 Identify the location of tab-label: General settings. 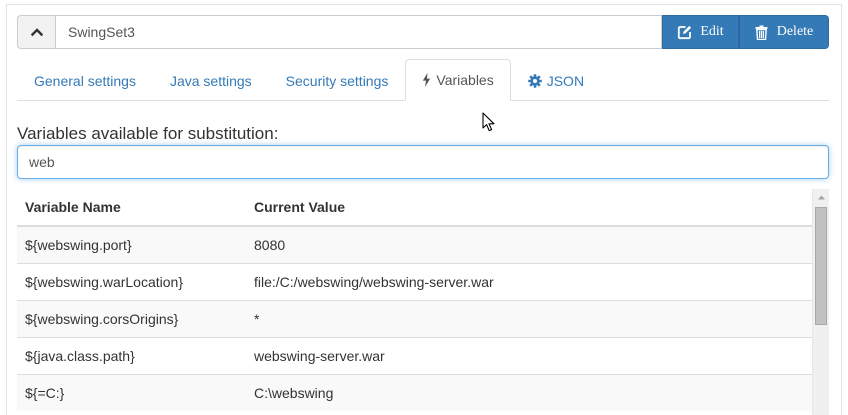
(85, 81).